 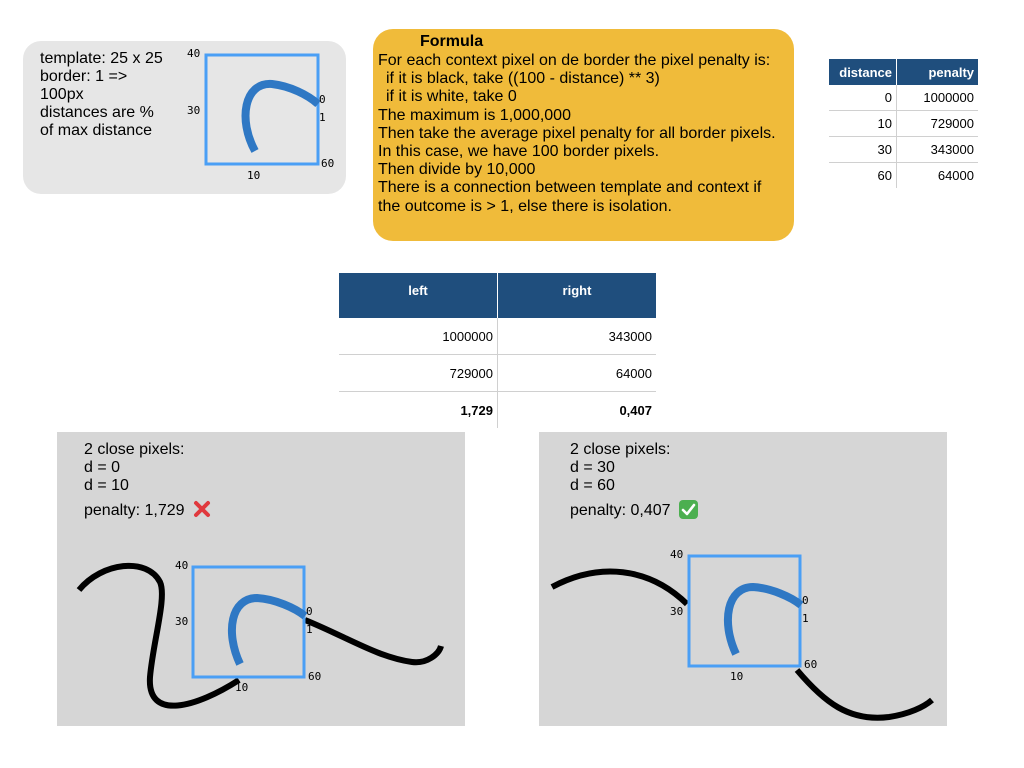 I want to click on header-distance: distance, so click(x=863, y=72).